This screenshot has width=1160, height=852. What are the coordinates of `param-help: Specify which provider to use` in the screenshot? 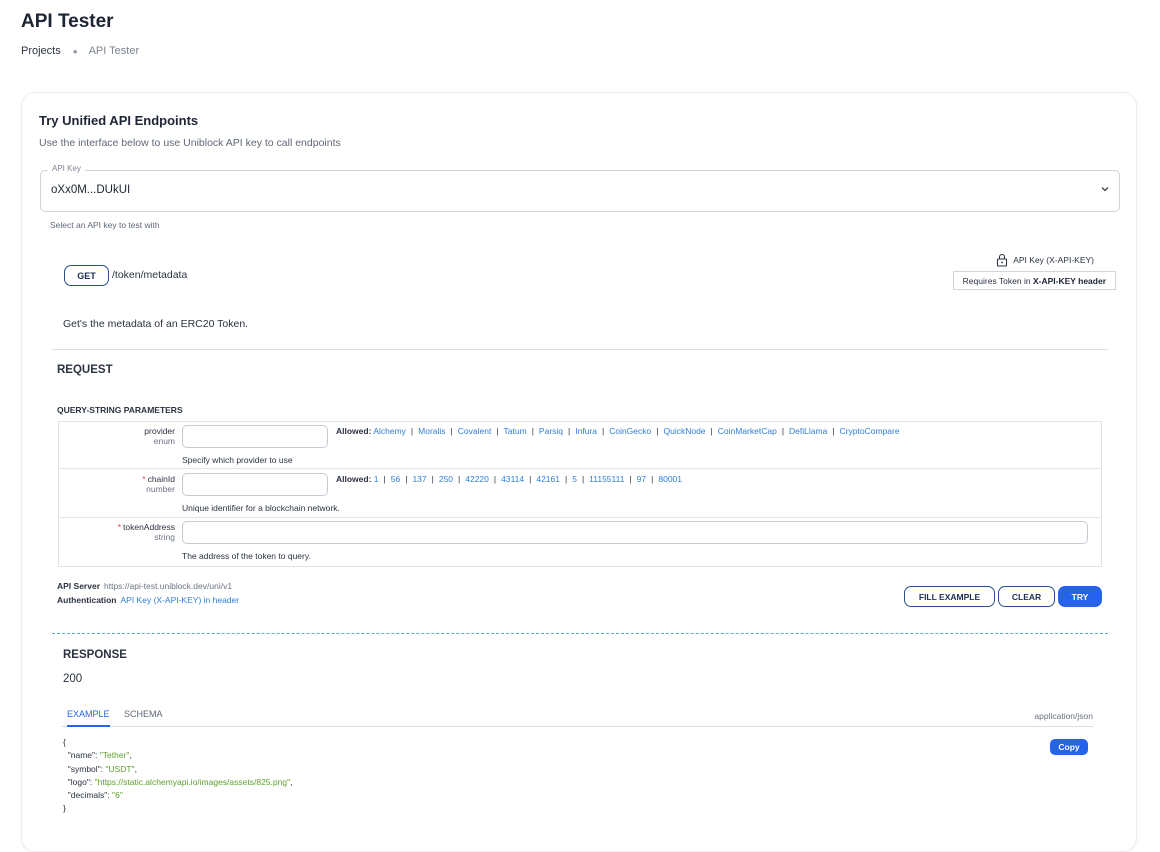 It's located at (237, 460).